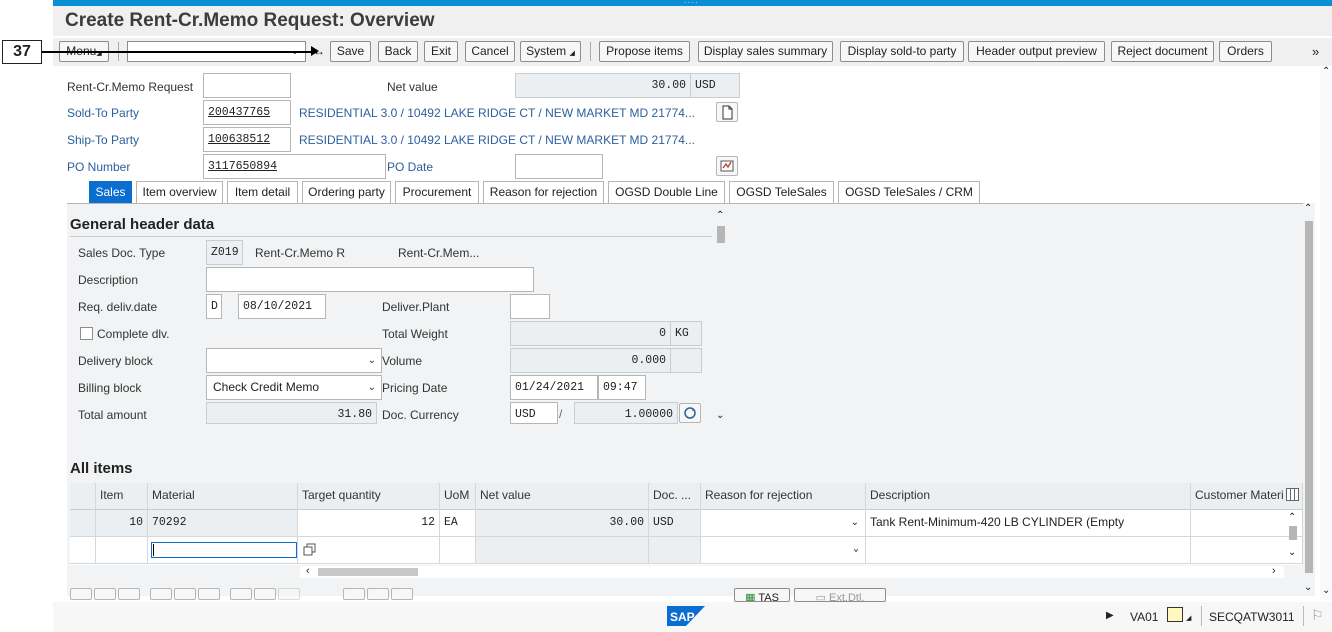  I want to click on request-number-field, so click(247, 85).